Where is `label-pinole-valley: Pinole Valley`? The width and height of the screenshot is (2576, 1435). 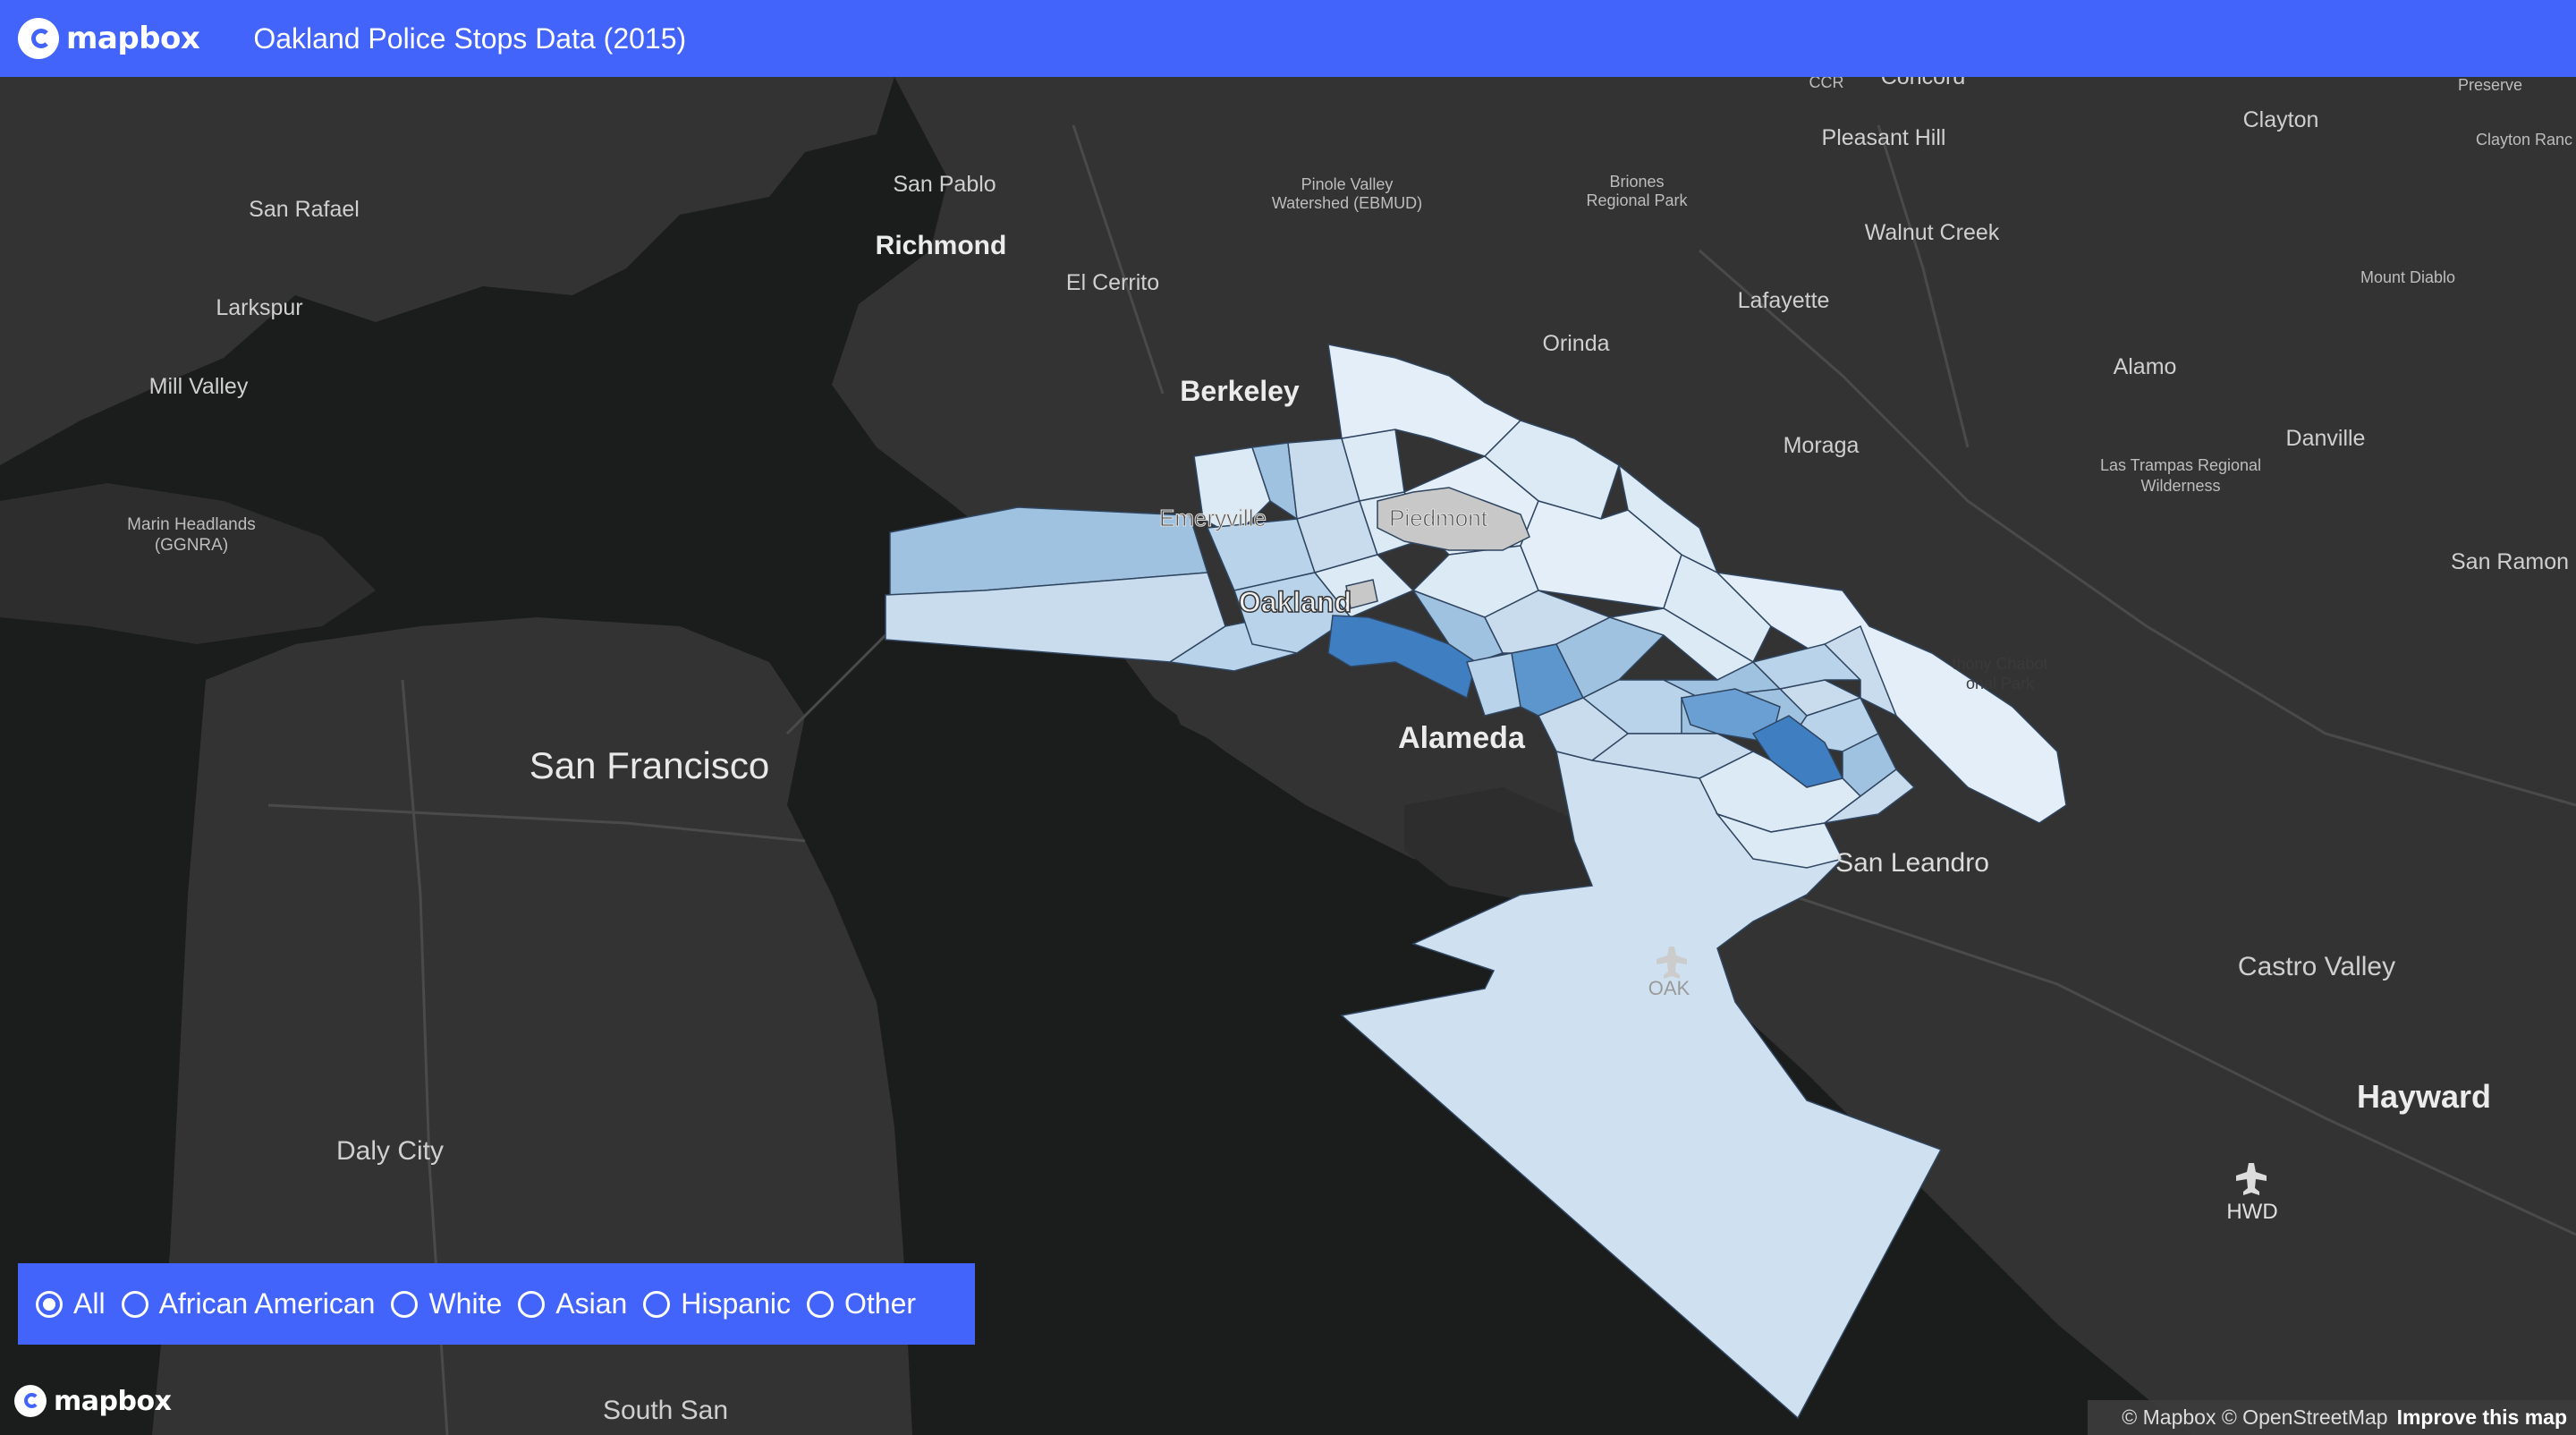 label-pinole-valley: Pinole Valley is located at coordinates (1347, 184).